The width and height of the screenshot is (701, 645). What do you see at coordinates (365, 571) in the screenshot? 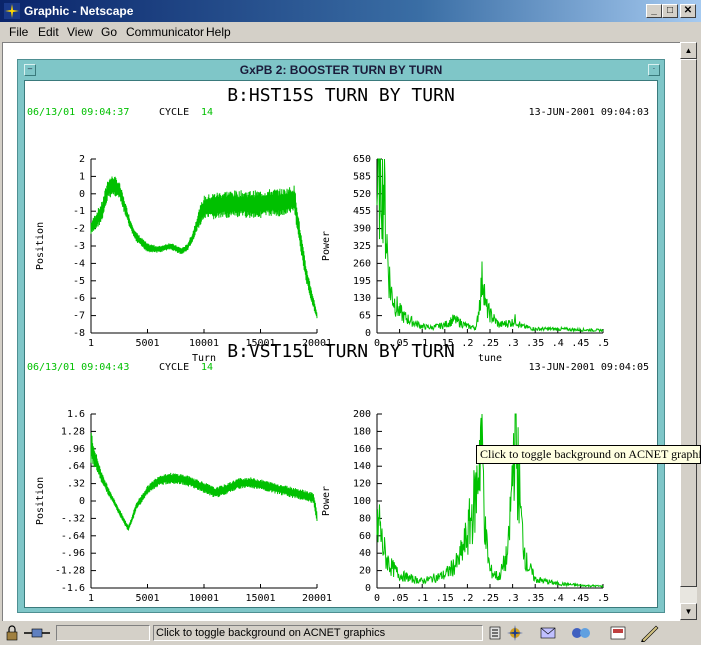
I see `y-tick-label: 20` at bounding box center [365, 571].